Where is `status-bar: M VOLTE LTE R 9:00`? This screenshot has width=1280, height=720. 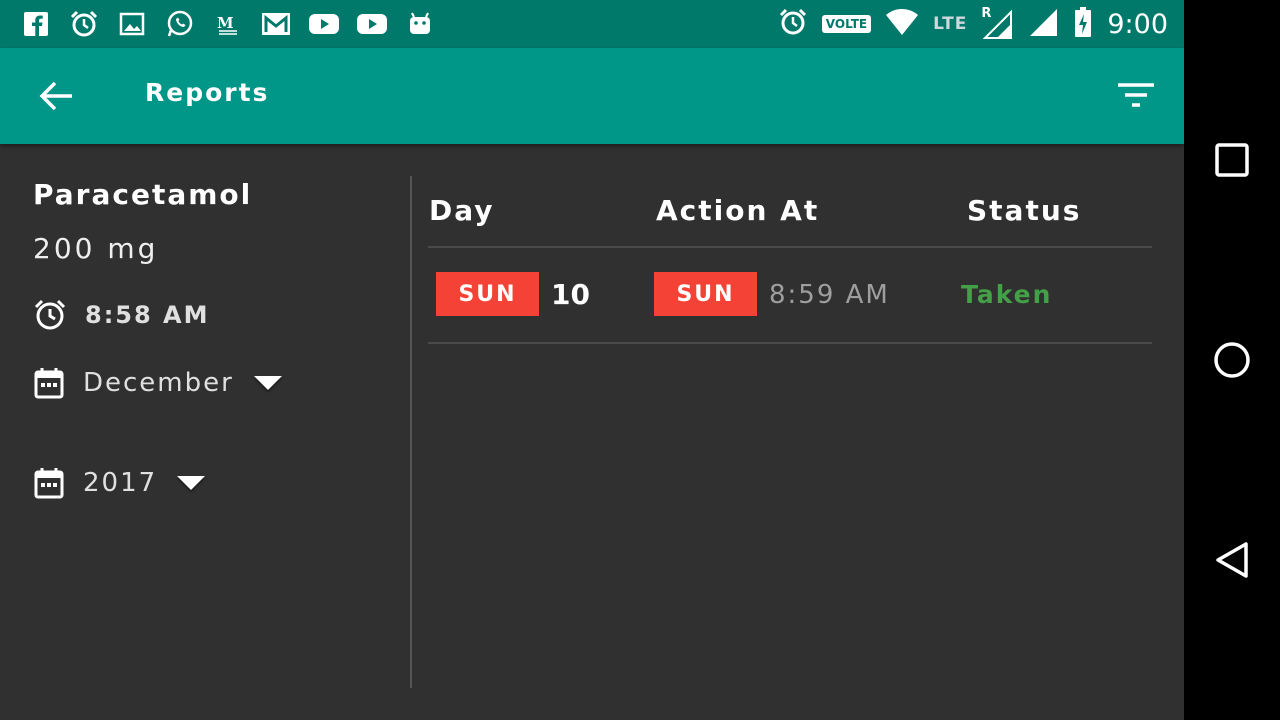 status-bar: M VOLTE LTE R 9:00 is located at coordinates (592, 24).